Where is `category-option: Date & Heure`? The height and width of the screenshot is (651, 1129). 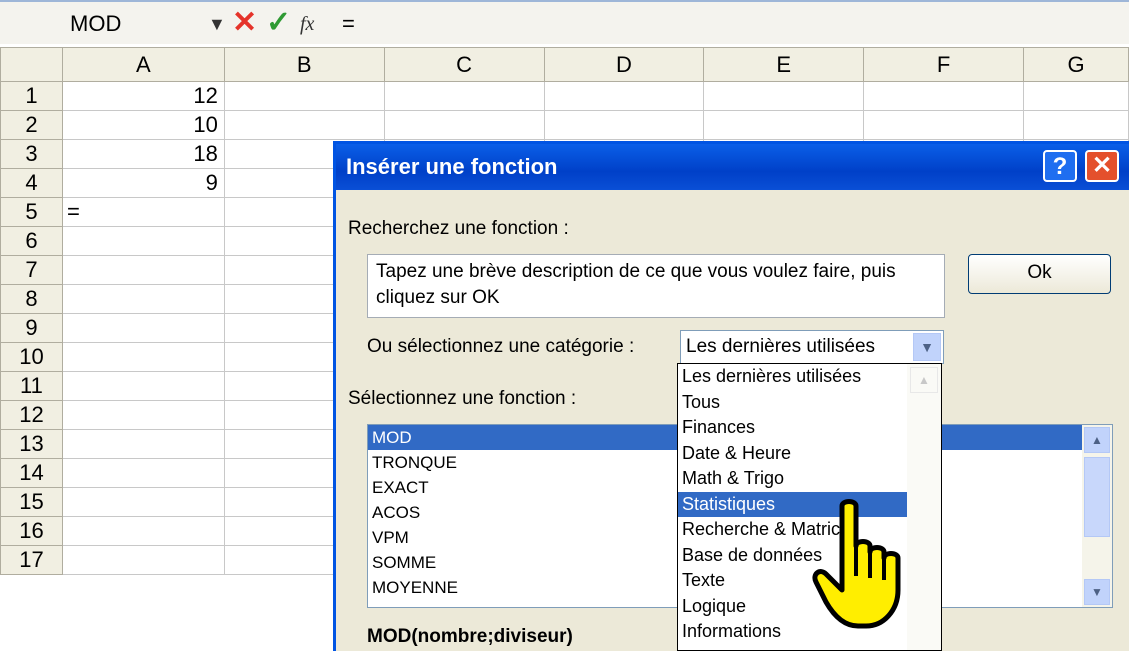 category-option: Date & Heure is located at coordinates (809, 454).